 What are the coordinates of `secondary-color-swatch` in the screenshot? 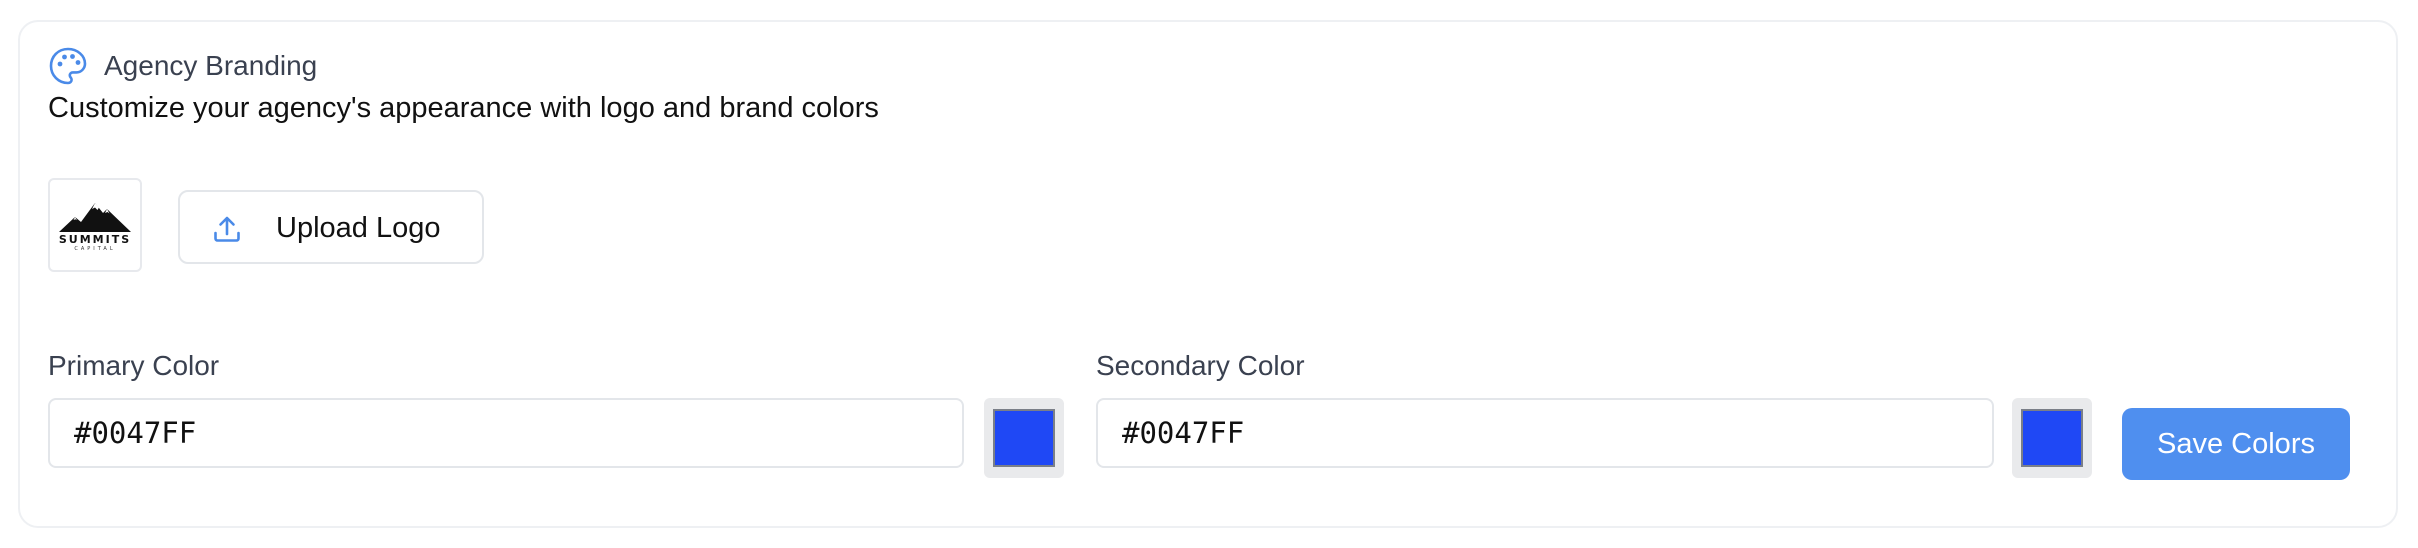 It's located at (2052, 438).